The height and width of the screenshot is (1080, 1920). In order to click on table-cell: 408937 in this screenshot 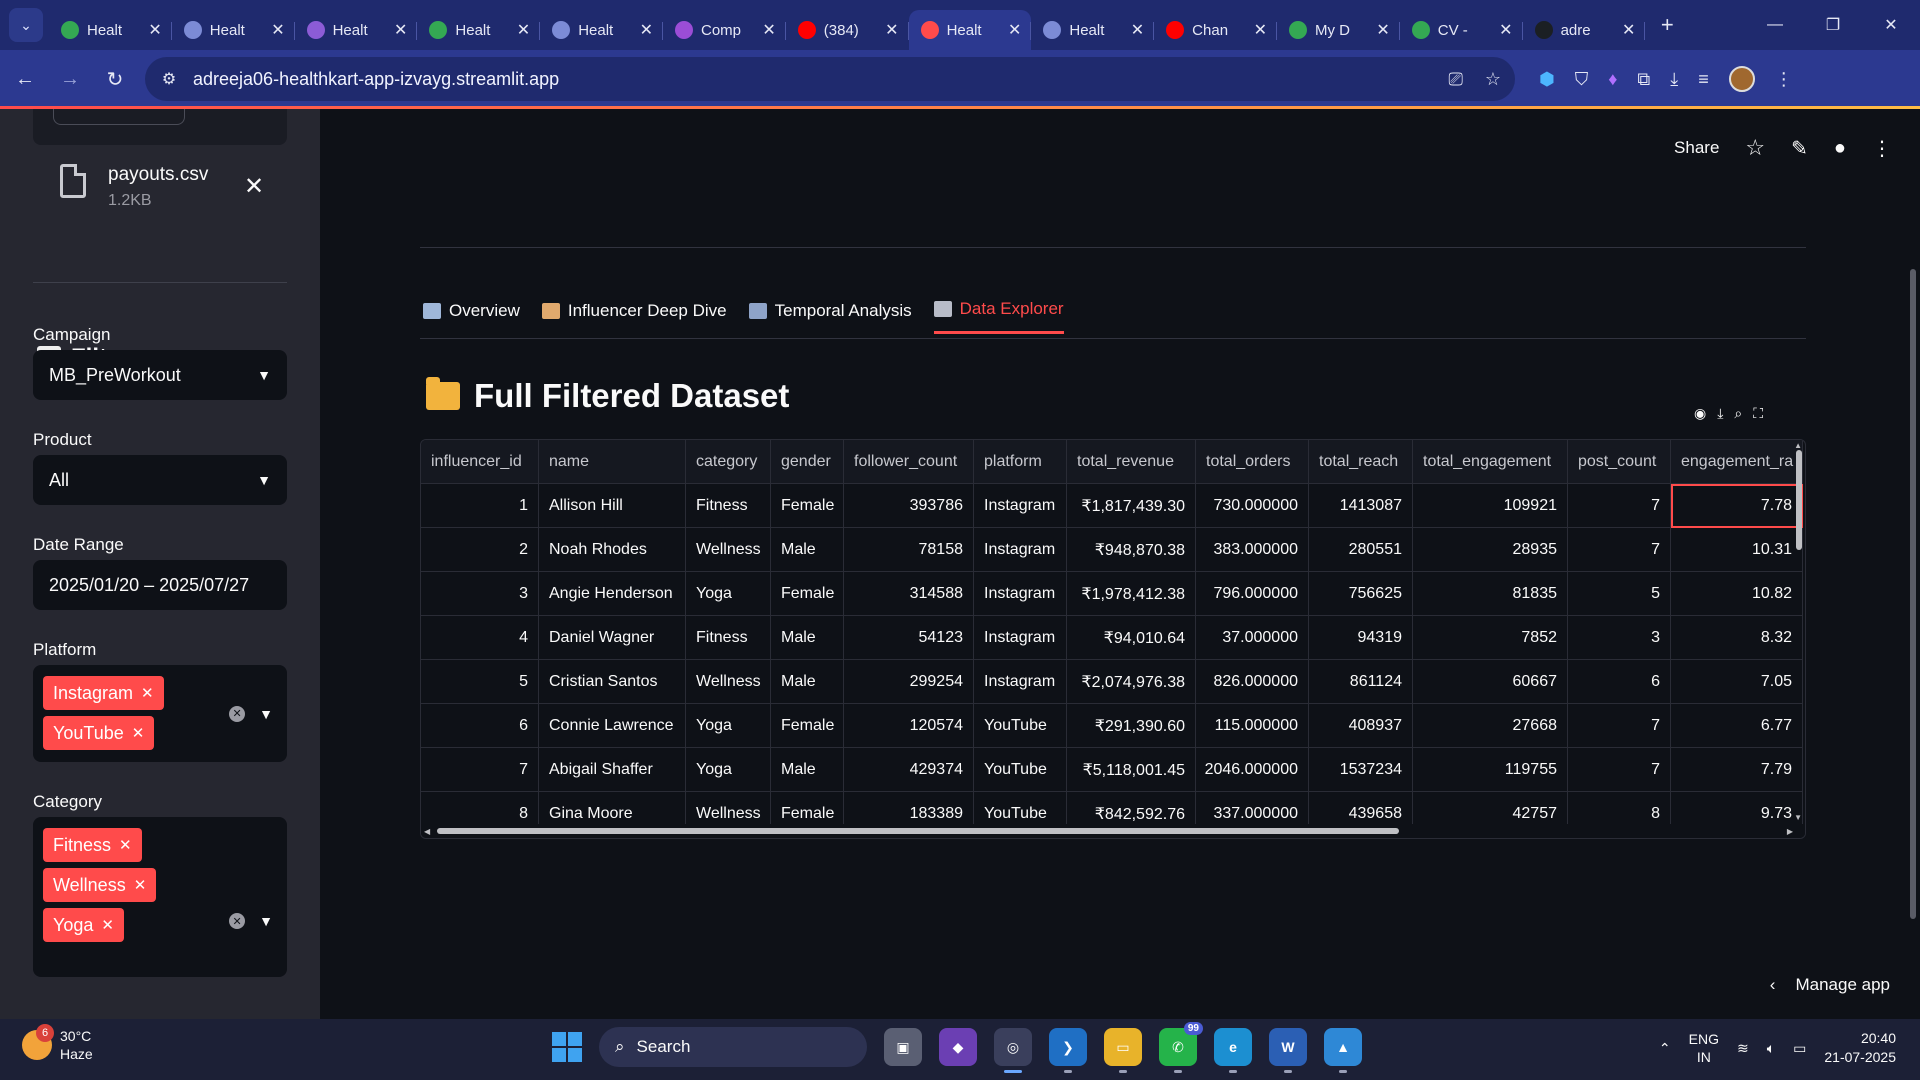, I will do `click(1361, 726)`.